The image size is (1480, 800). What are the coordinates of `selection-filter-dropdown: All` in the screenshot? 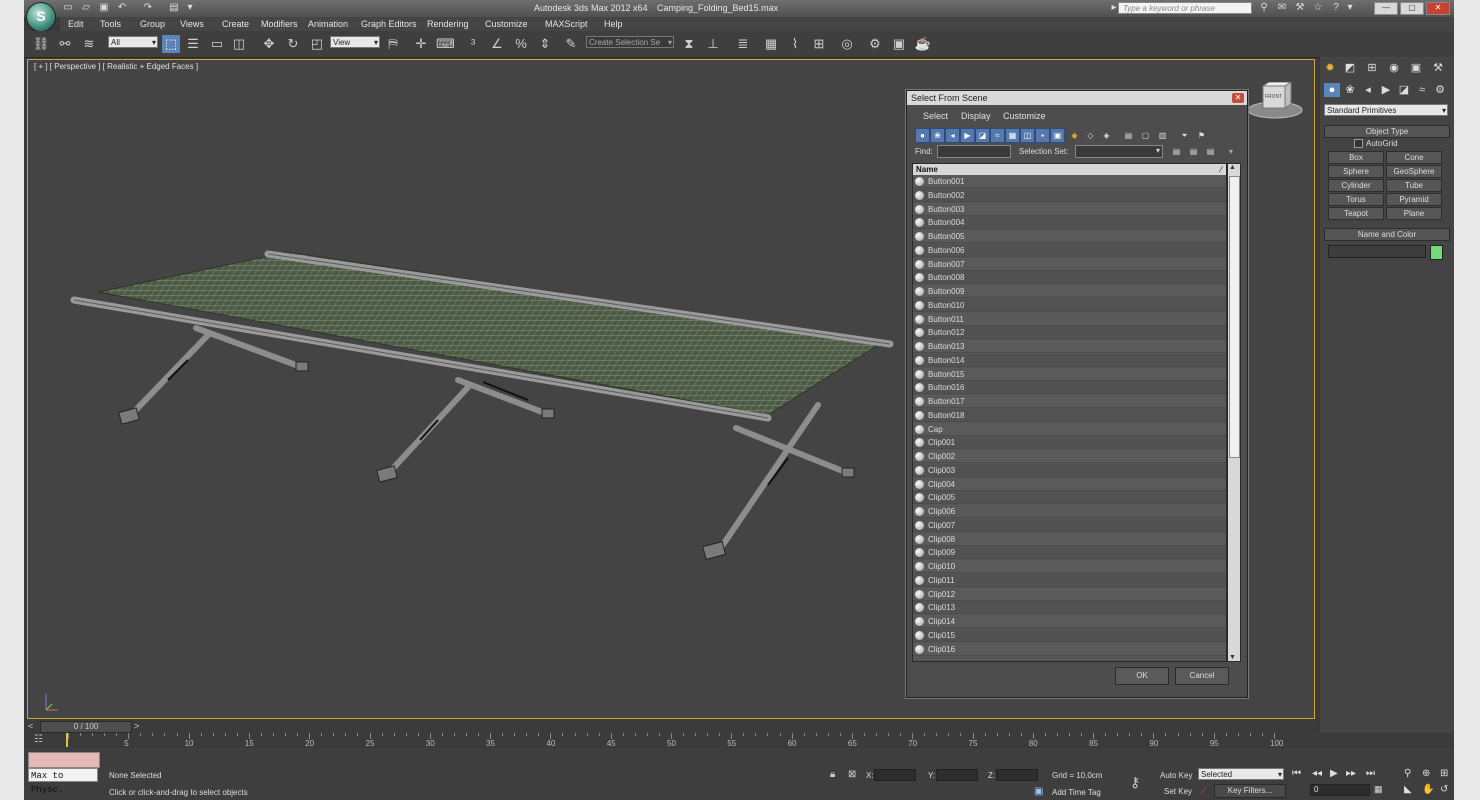 It's located at (133, 42).